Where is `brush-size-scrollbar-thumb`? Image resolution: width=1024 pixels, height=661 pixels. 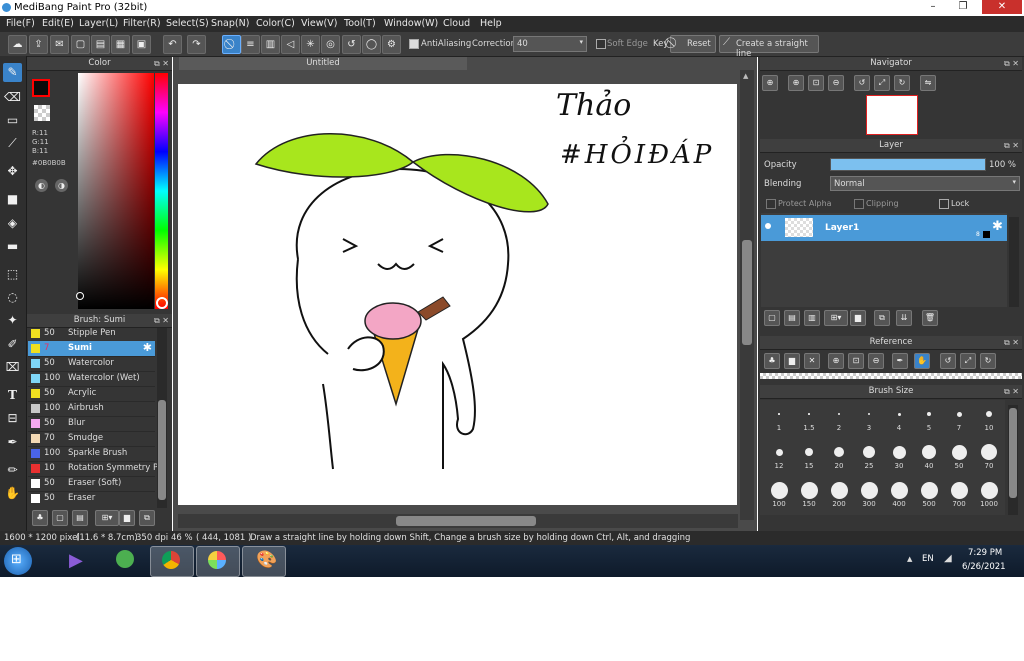
brush-size-scrollbar-thumb is located at coordinates (1013, 453).